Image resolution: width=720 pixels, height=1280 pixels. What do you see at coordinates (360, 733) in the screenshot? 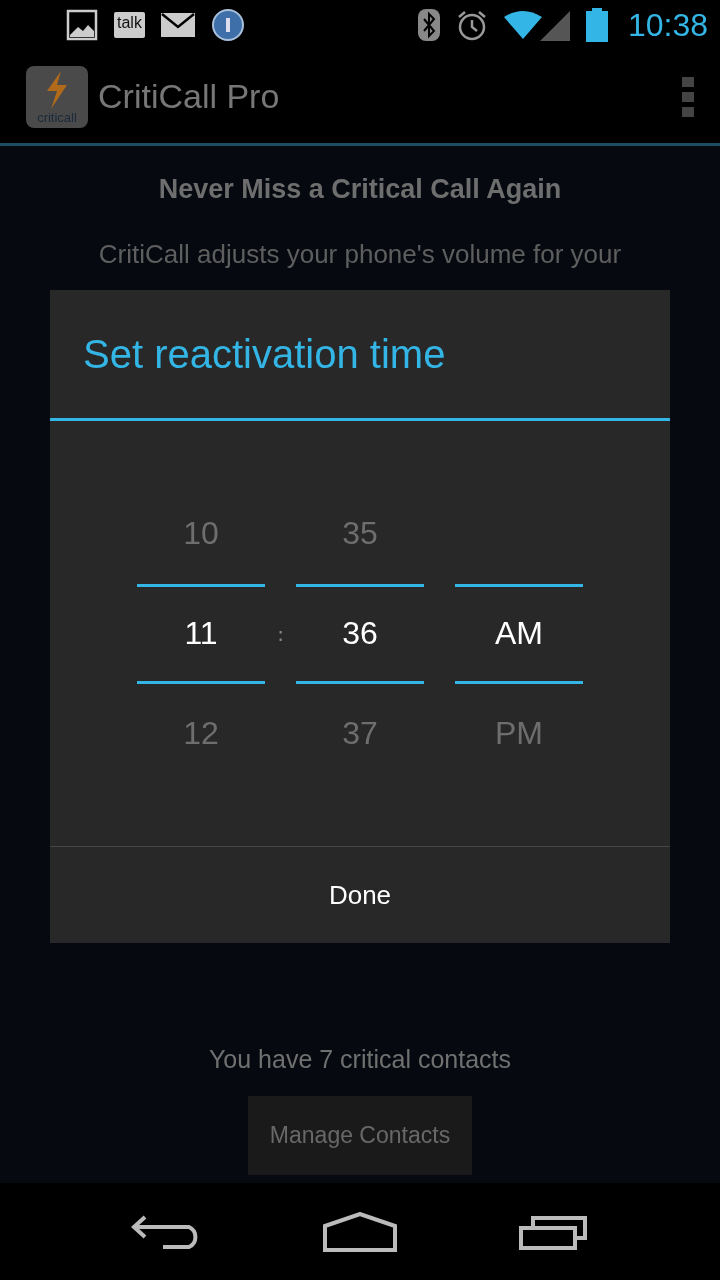
I see `picker-value: 37` at bounding box center [360, 733].